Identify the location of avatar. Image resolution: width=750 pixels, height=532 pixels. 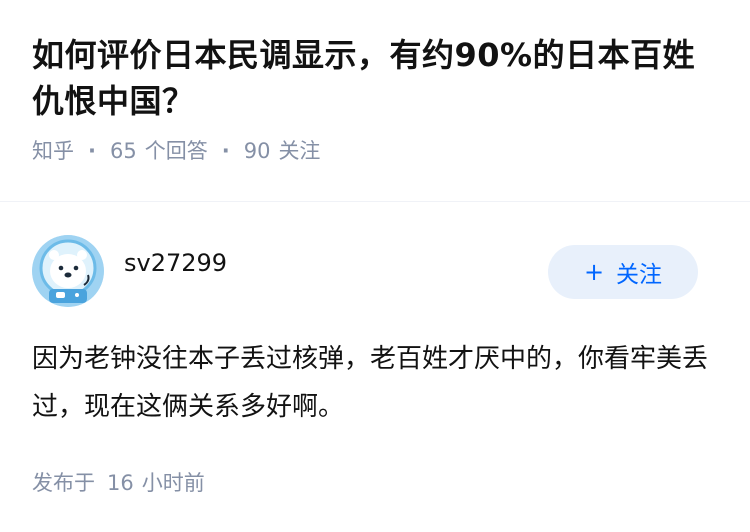
(68, 271).